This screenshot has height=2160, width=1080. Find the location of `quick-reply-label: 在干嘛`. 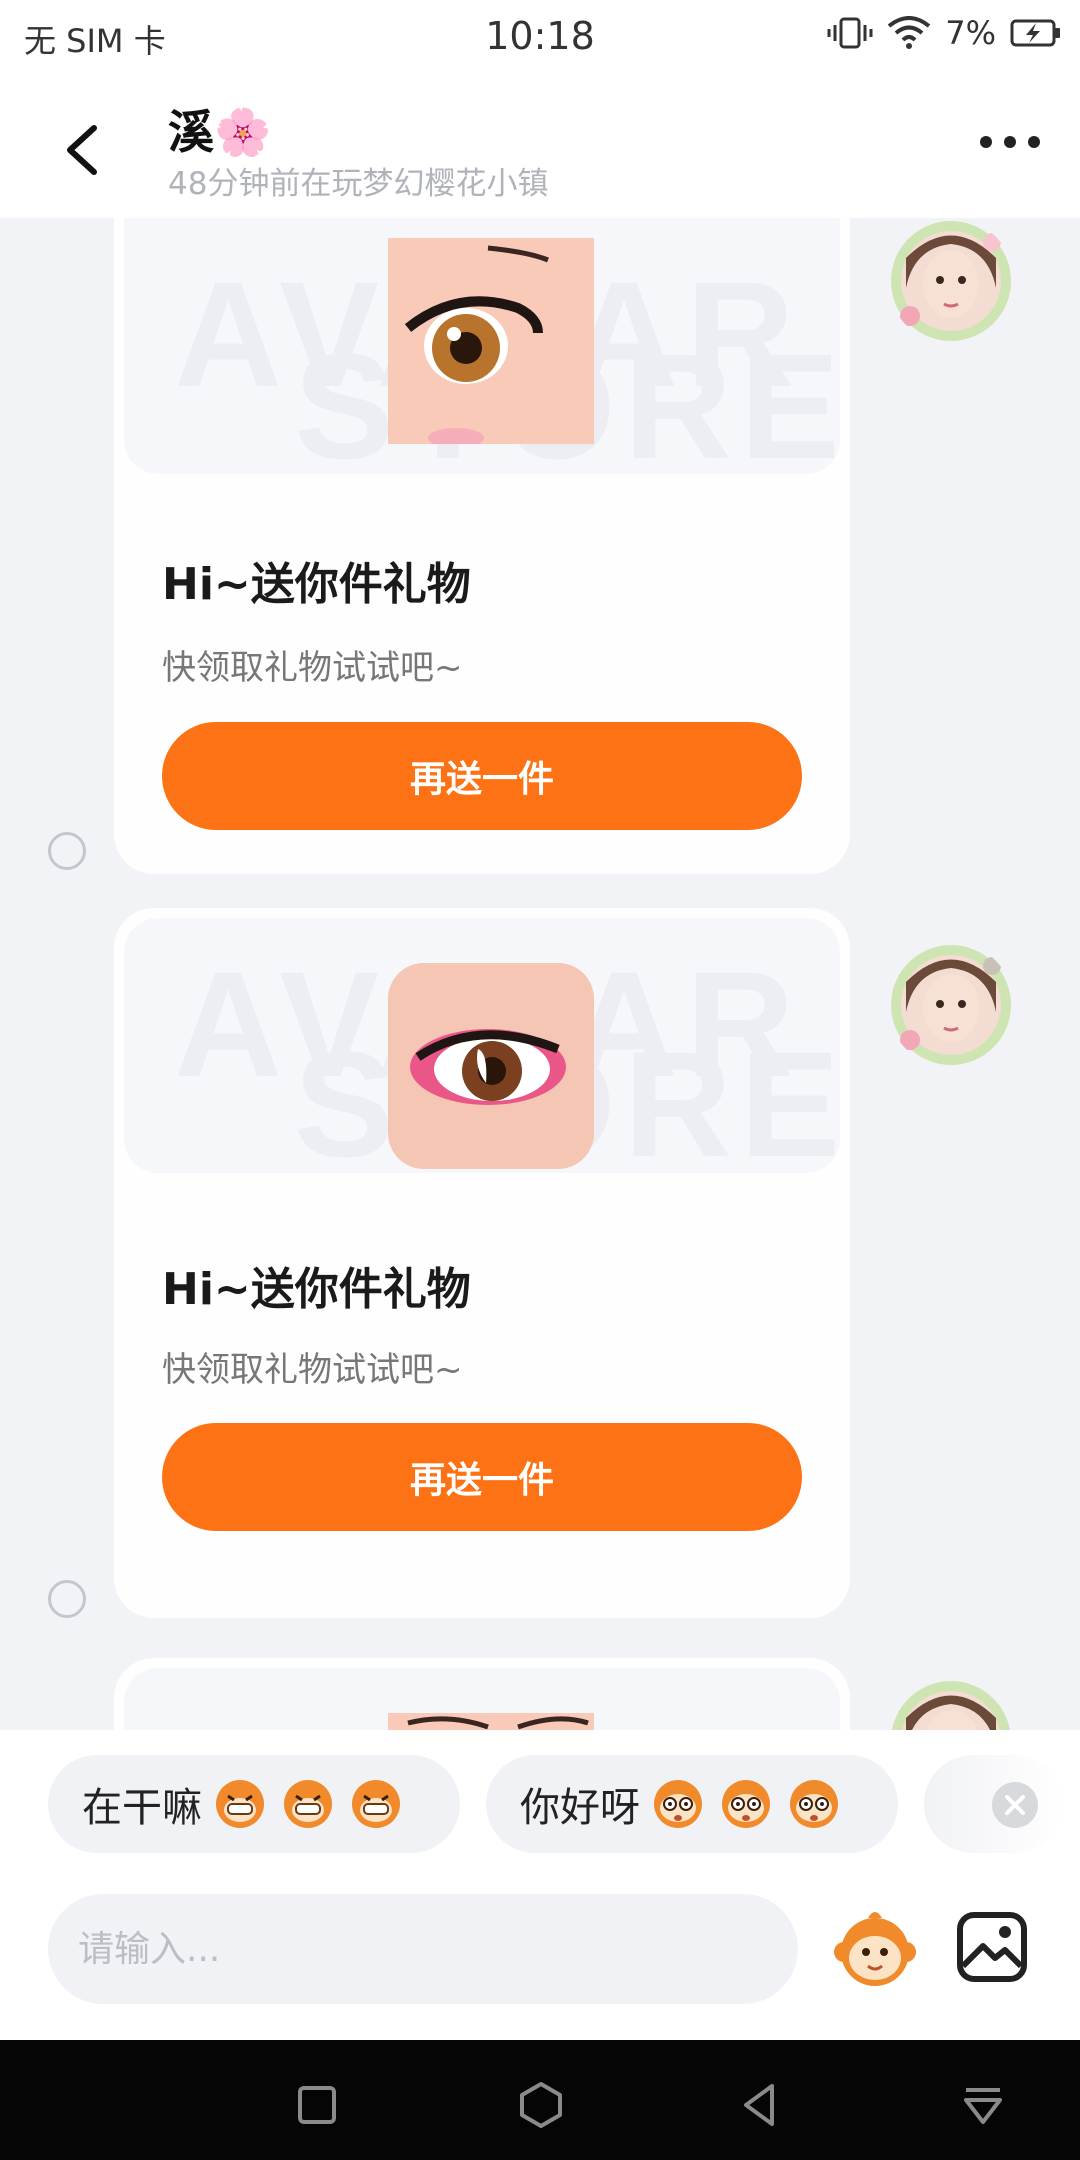

quick-reply-label: 在干嘛 is located at coordinates (142, 1808).